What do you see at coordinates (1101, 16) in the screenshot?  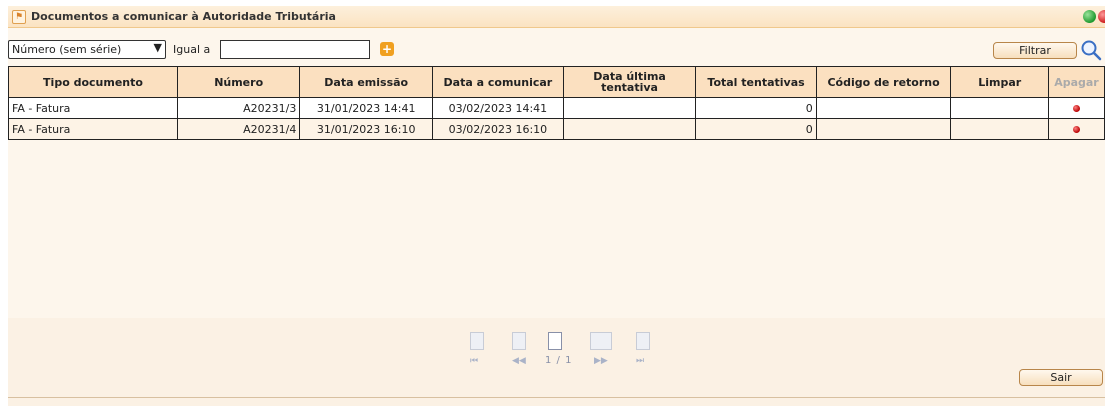 I see `close-icon` at bounding box center [1101, 16].